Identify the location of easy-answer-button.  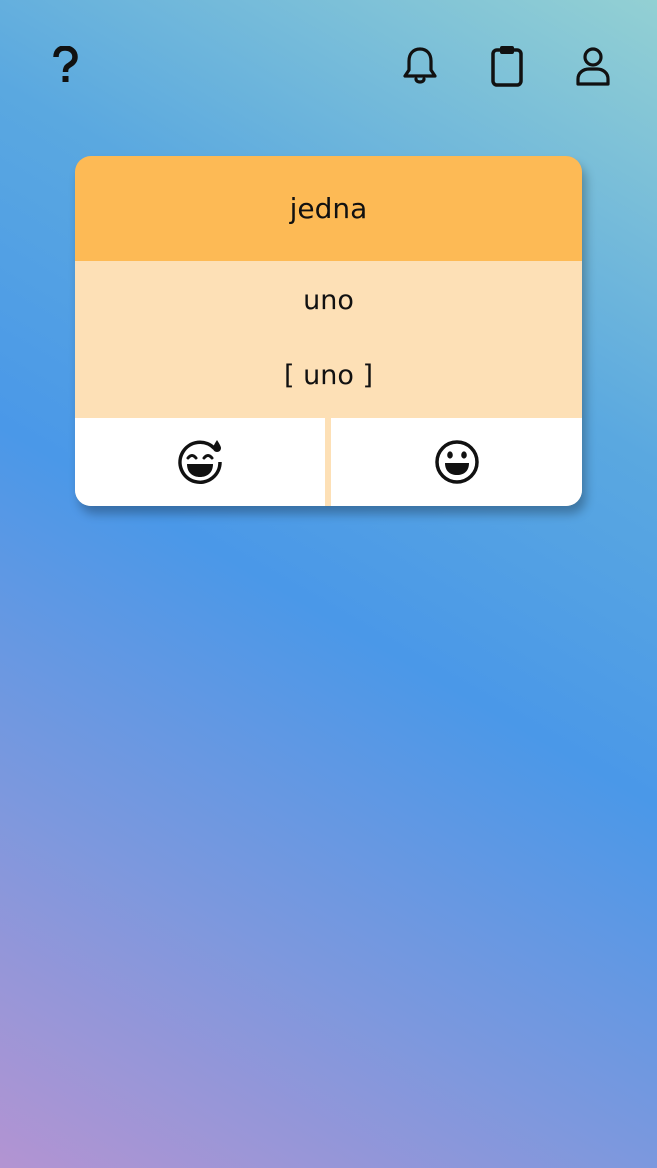
(456, 462).